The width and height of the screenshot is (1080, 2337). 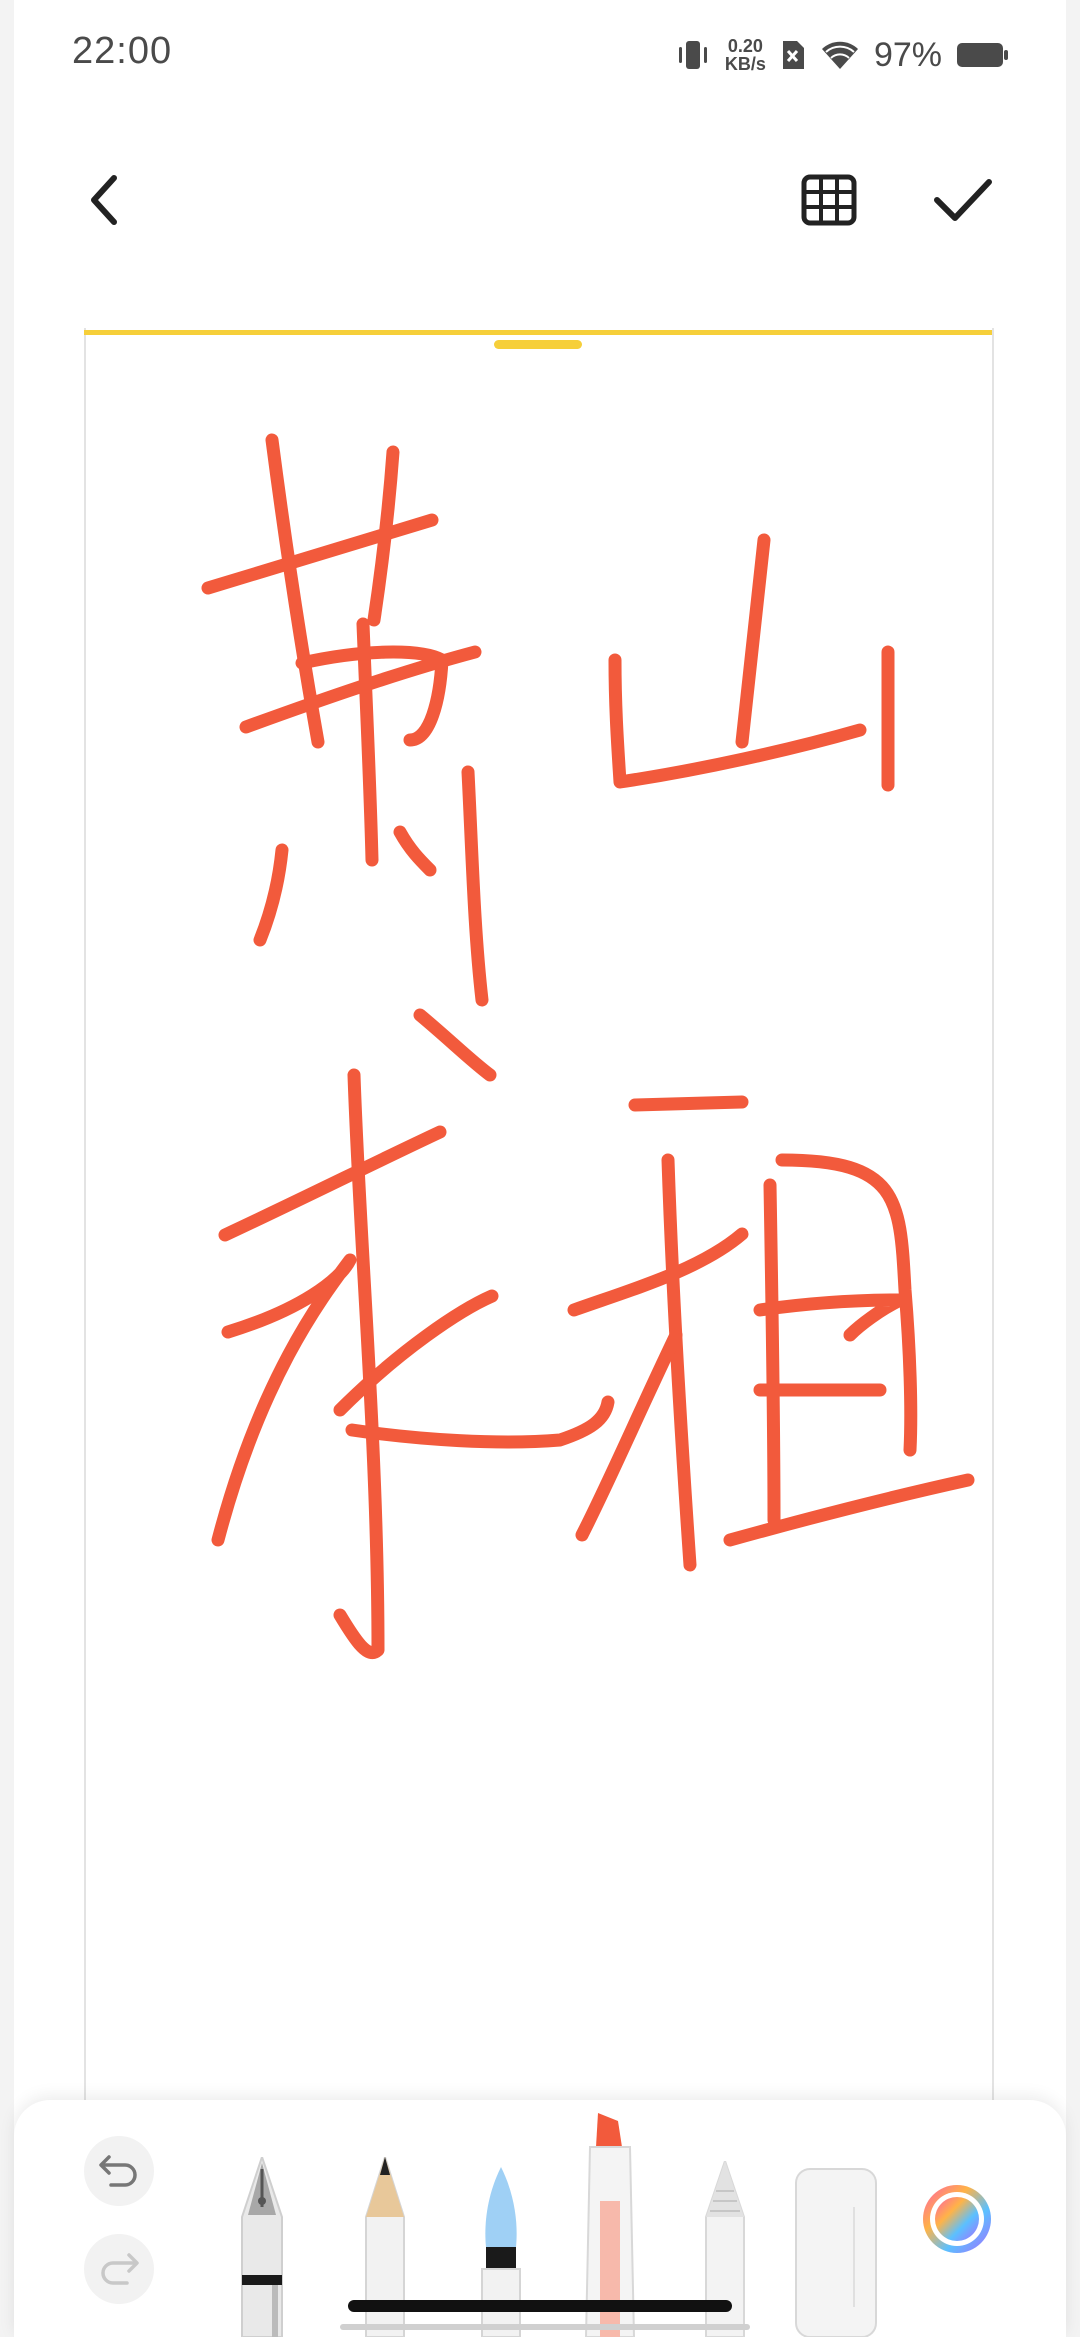 I want to click on eraser-tool, so click(x=836, y=2252).